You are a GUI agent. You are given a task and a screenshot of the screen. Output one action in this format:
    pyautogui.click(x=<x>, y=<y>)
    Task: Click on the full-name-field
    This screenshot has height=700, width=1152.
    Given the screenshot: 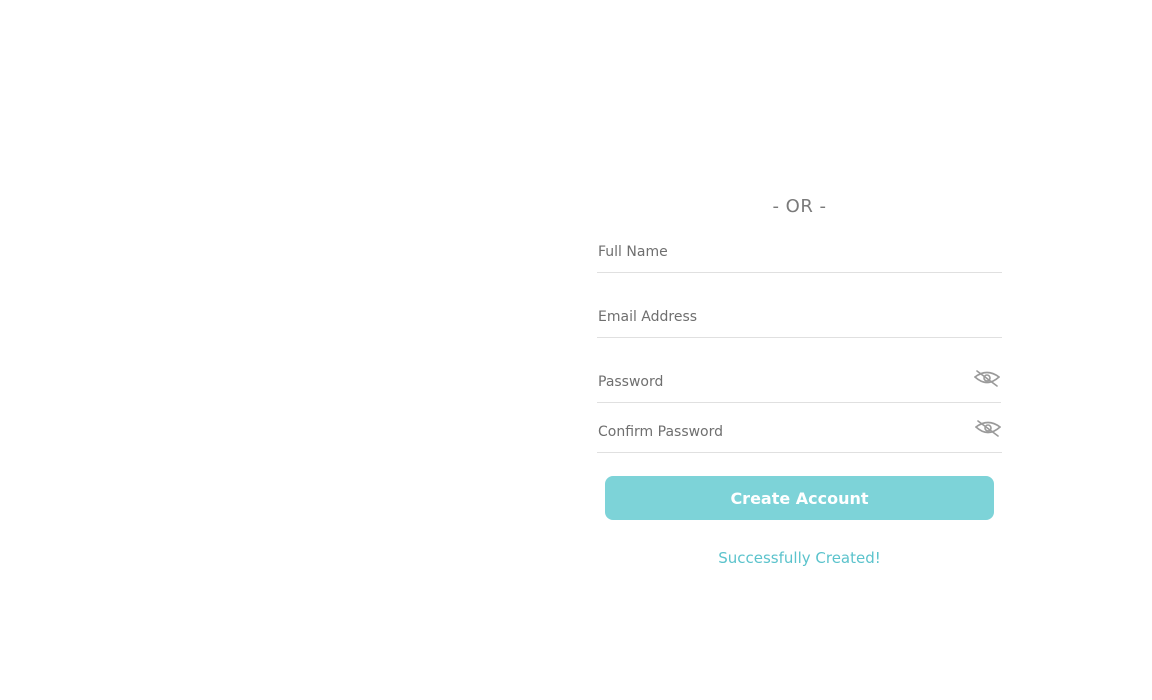 What is the action you would take?
    pyautogui.click(x=799, y=255)
    